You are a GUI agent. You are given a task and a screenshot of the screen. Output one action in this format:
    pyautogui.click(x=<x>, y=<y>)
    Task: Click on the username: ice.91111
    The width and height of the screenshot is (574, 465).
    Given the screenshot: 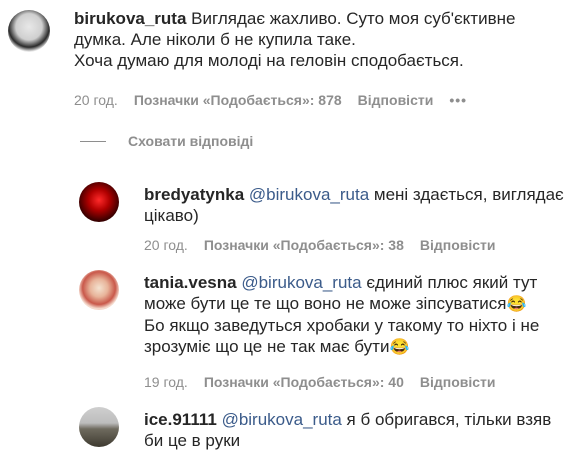 What is the action you would take?
    pyautogui.click(x=180, y=419)
    